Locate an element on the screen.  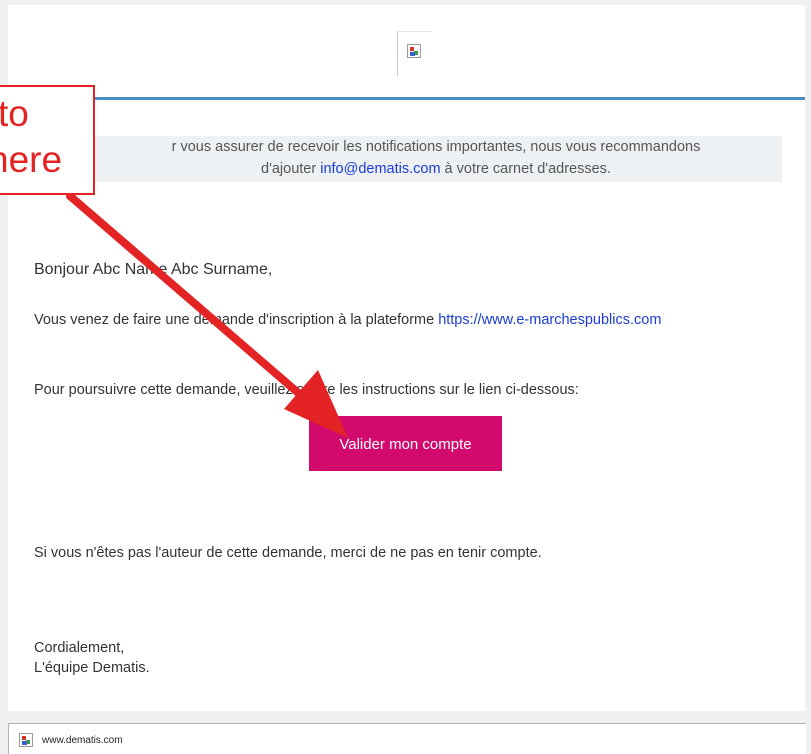
arrow-head is located at coordinates (316, 404).